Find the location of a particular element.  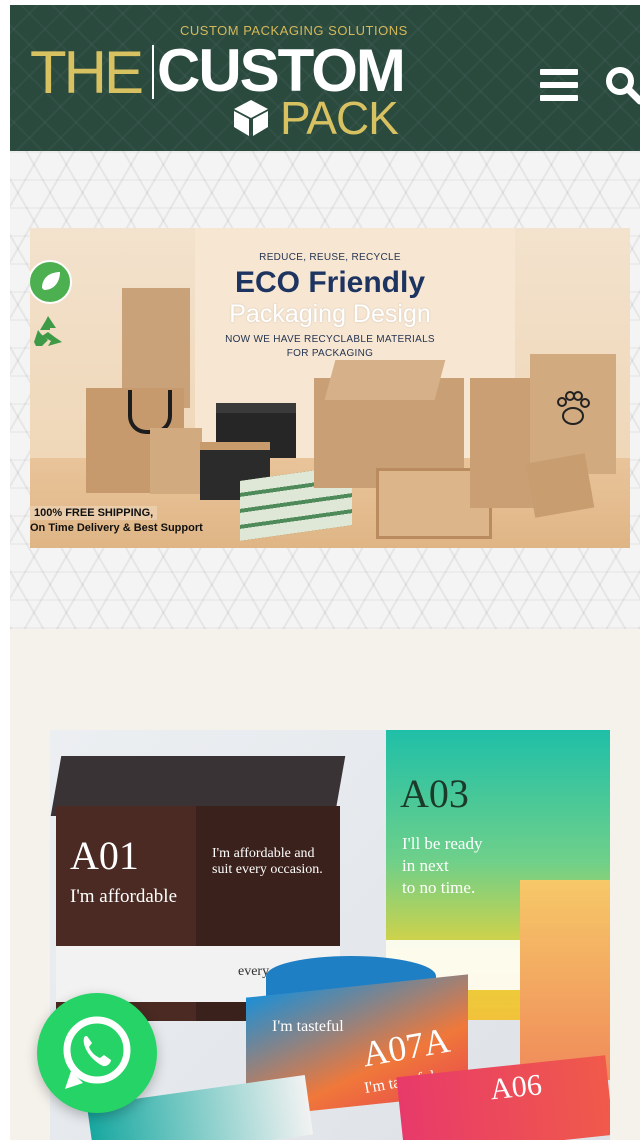

box-a01-side-text: I'm affordable and suit every occasion. is located at coordinates (267, 861).